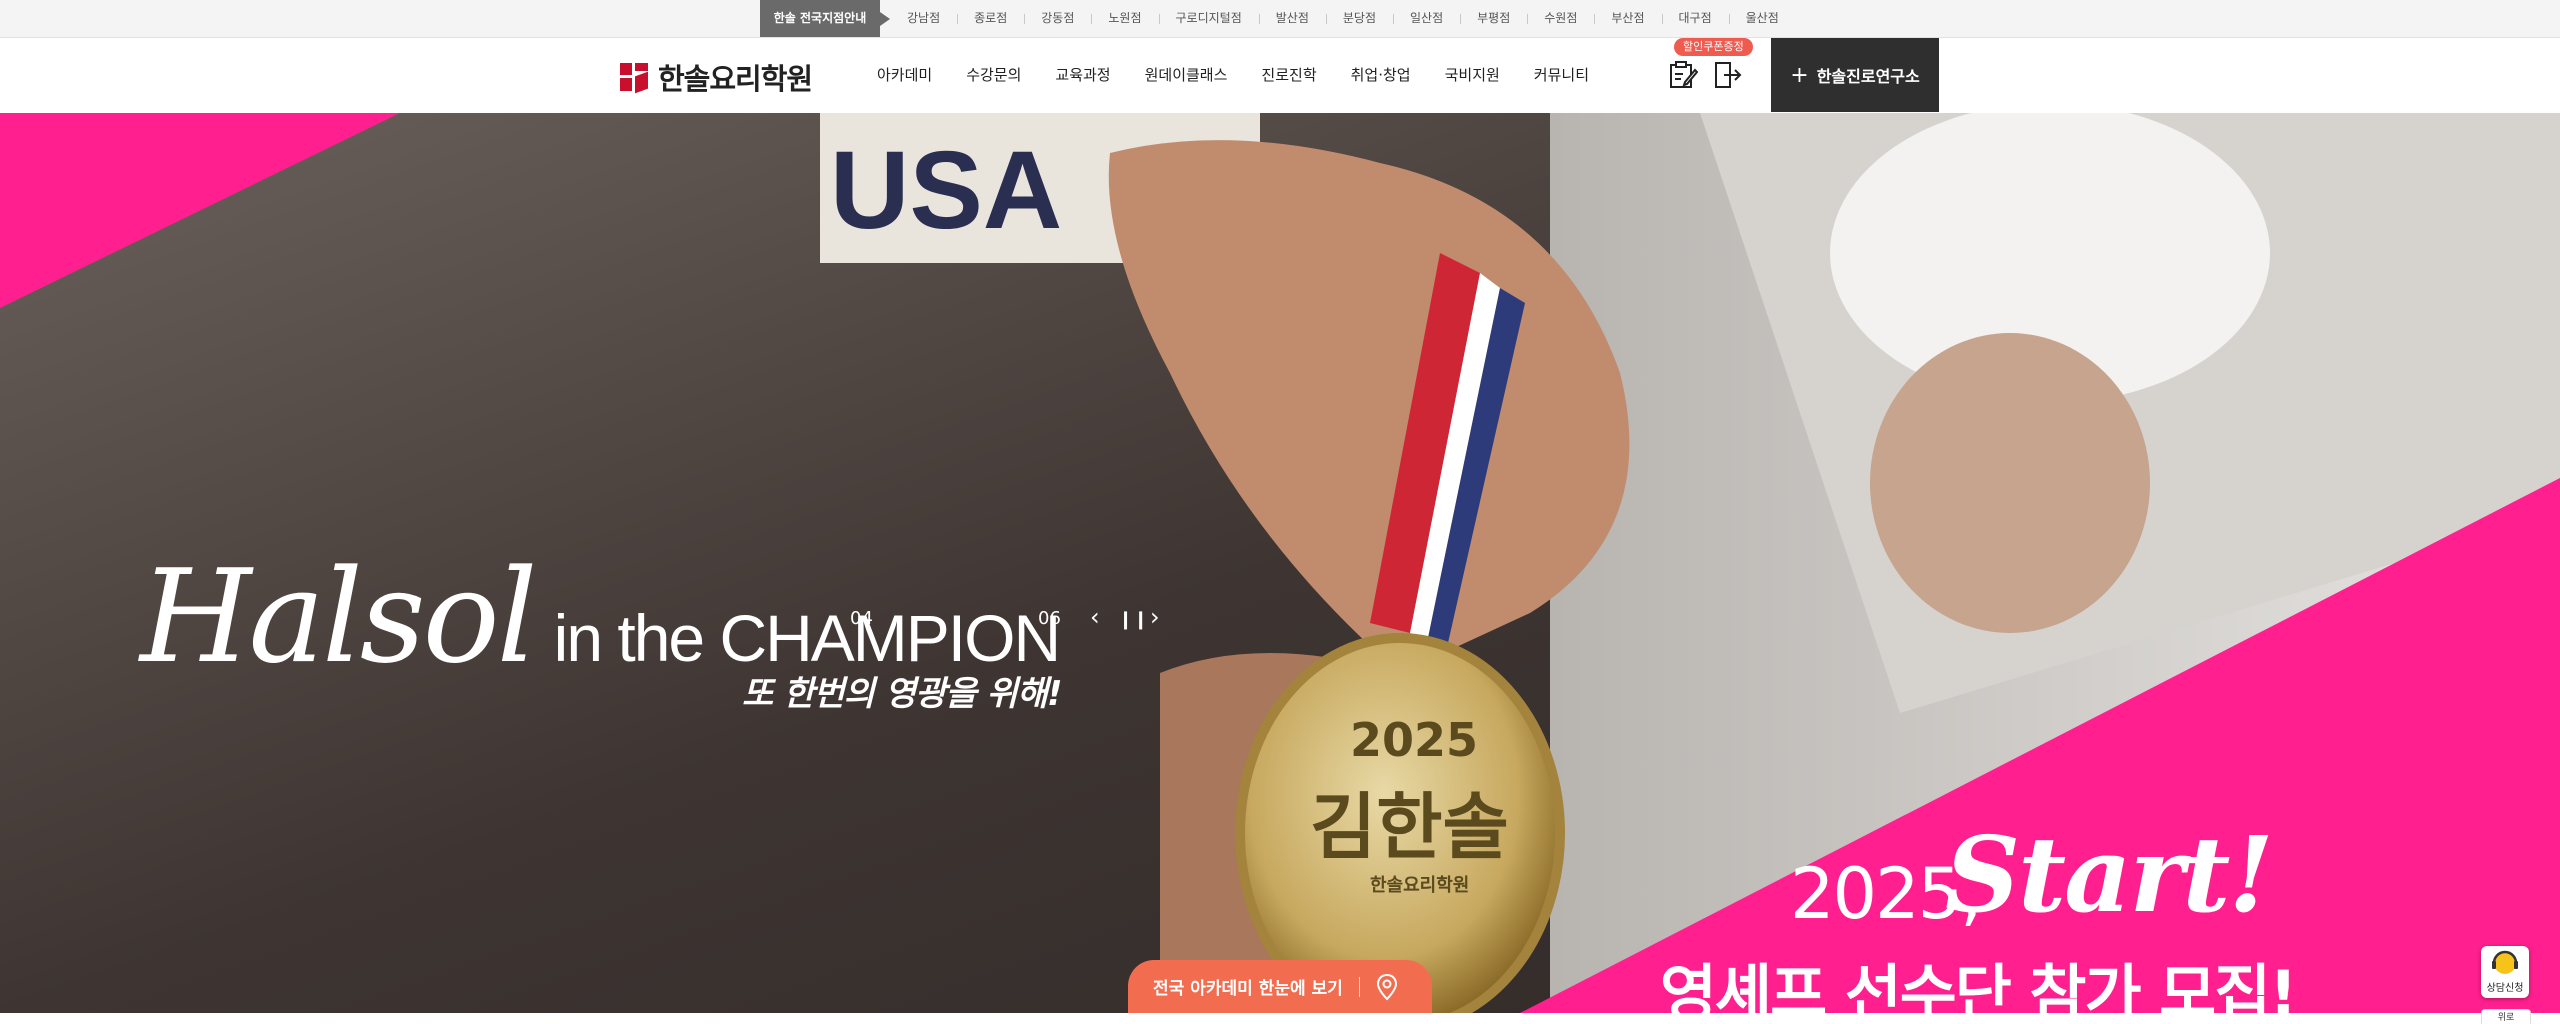 The height and width of the screenshot is (1024, 2560). What do you see at coordinates (1561, 75) in the screenshot?
I see `nav-item: 커뮤니티` at bounding box center [1561, 75].